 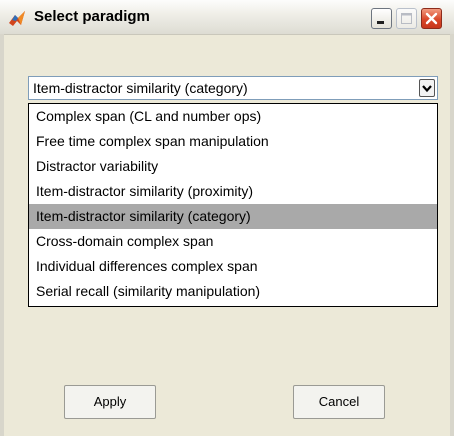 What do you see at coordinates (17, 18) in the screenshot?
I see `matlab-icon` at bounding box center [17, 18].